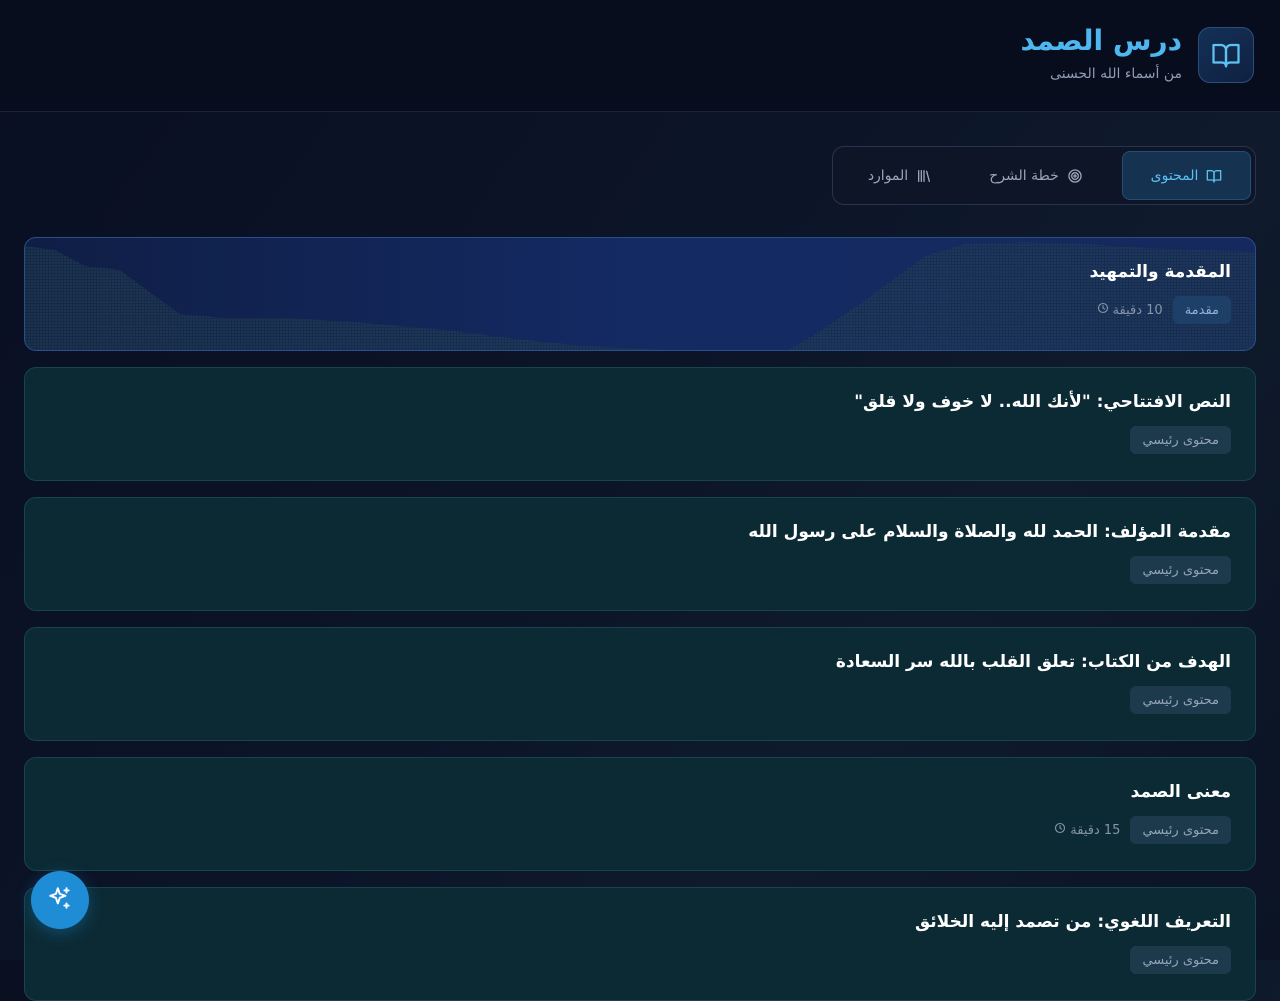 The image size is (1280, 1001). Describe the element at coordinates (888, 175) in the screenshot. I see `tab-label: الموارد` at that location.